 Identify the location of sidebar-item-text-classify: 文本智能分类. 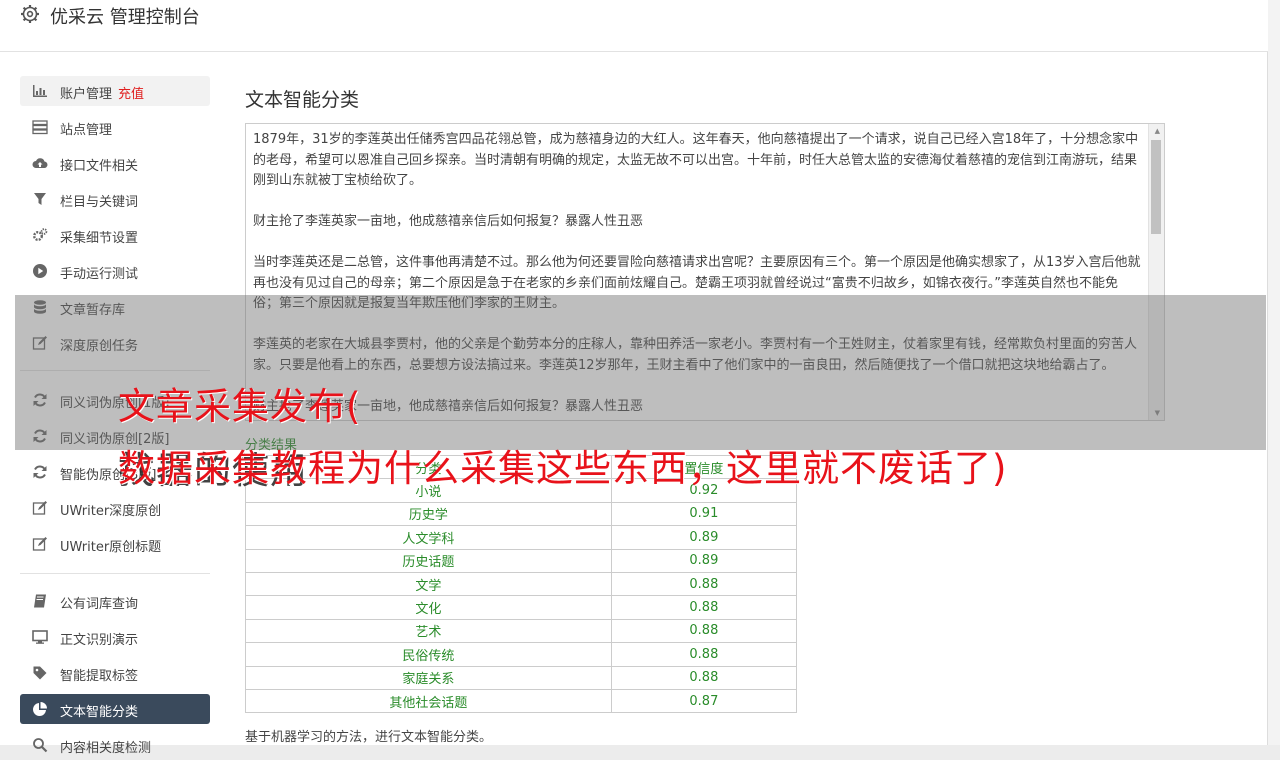
(115, 709).